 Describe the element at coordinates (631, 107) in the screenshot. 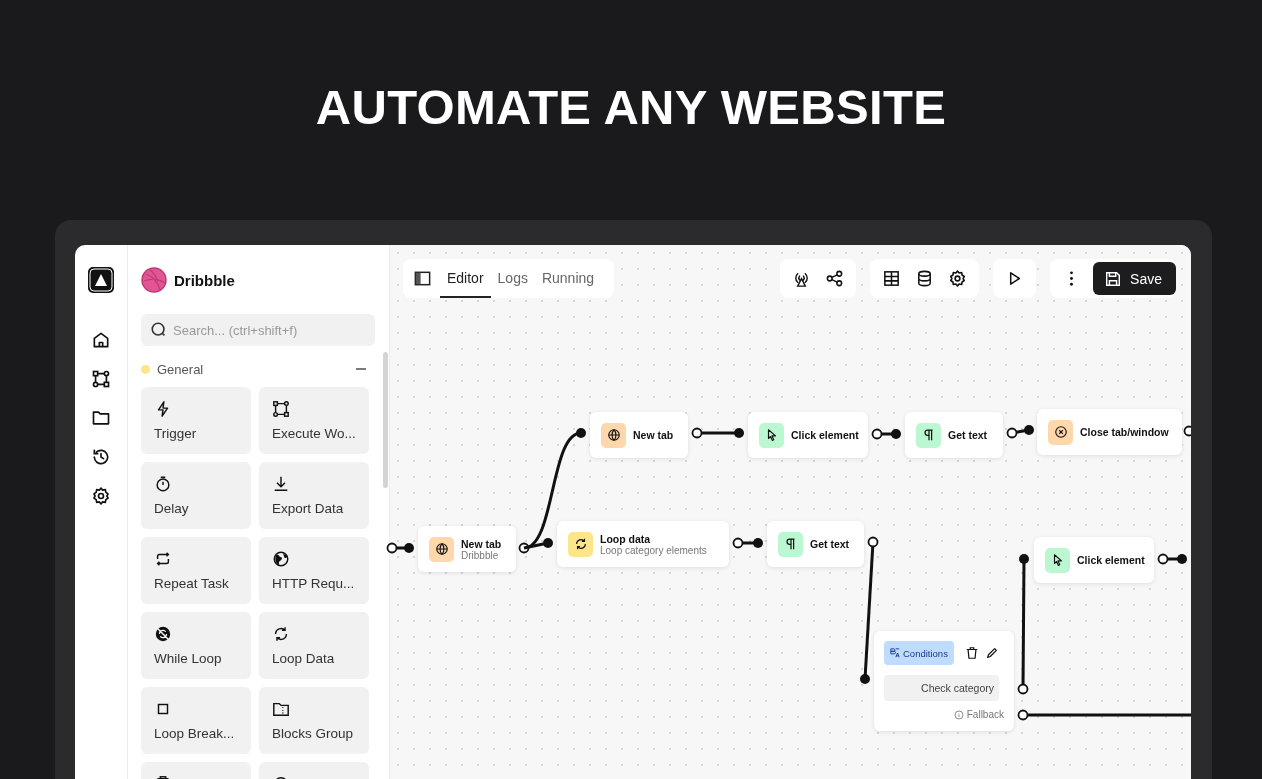

I see `headline: AUTOMATE ANY WEBSITE` at that location.